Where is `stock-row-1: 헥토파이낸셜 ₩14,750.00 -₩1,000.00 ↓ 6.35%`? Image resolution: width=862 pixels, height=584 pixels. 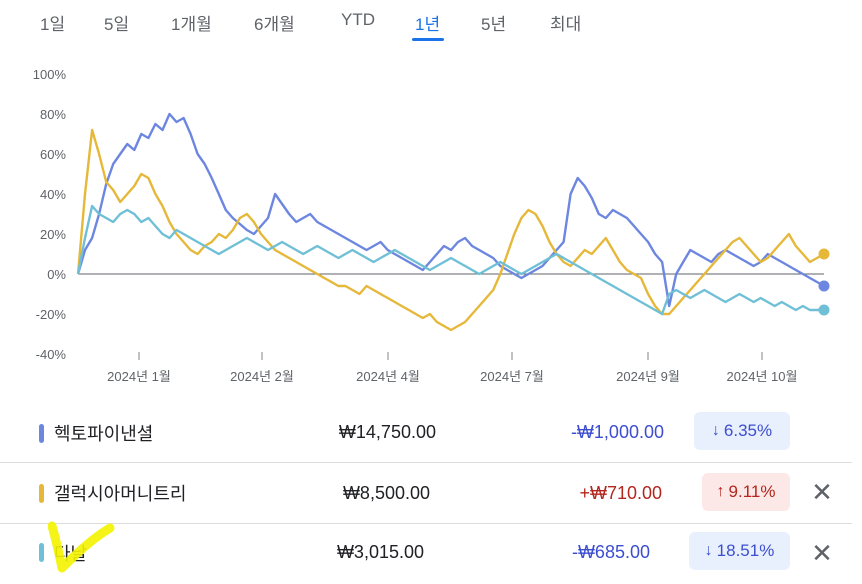 stock-row-1: 헥토파이낸셜 ₩14,750.00 -₩1,000.00 ↓ 6.35% is located at coordinates (426, 432).